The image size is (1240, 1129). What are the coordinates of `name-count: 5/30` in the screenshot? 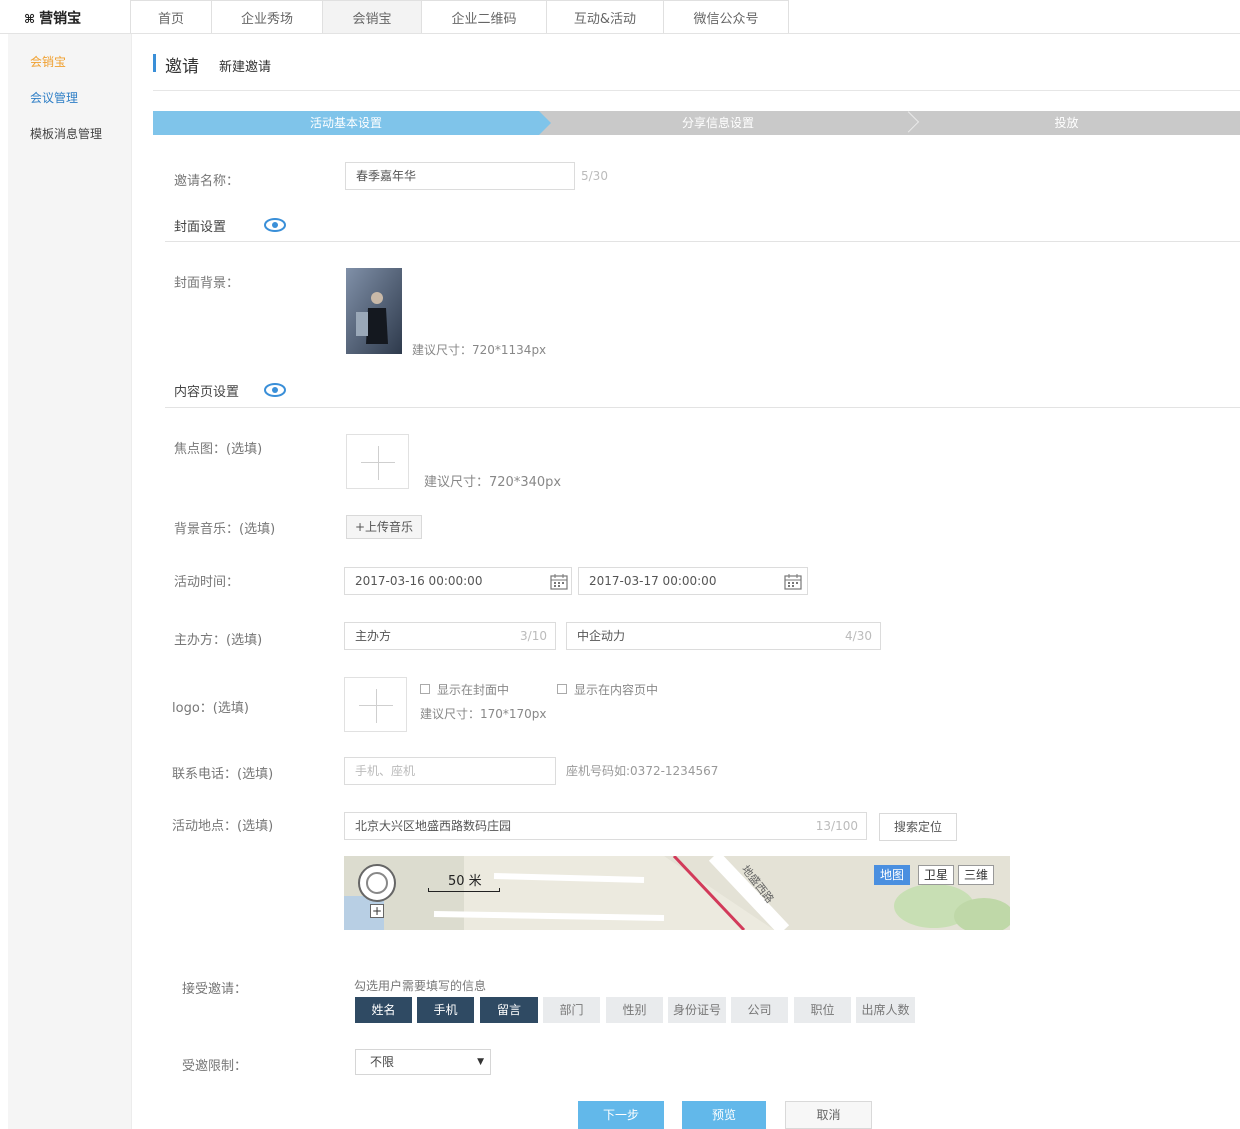 It's located at (594, 176).